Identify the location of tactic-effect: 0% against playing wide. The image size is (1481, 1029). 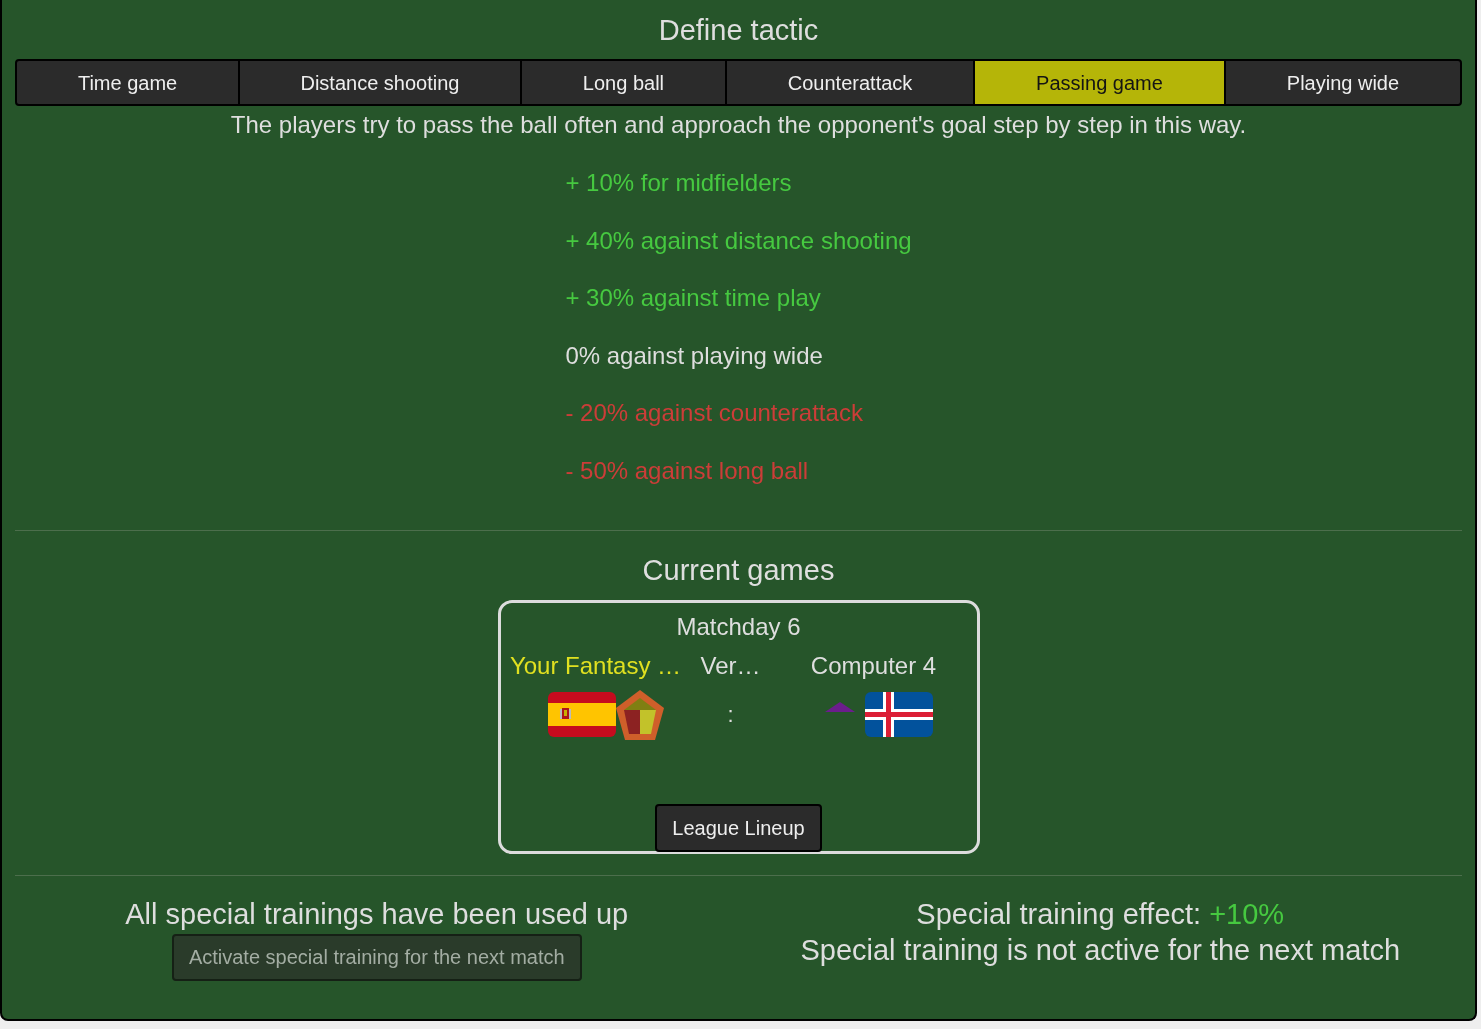
(694, 355).